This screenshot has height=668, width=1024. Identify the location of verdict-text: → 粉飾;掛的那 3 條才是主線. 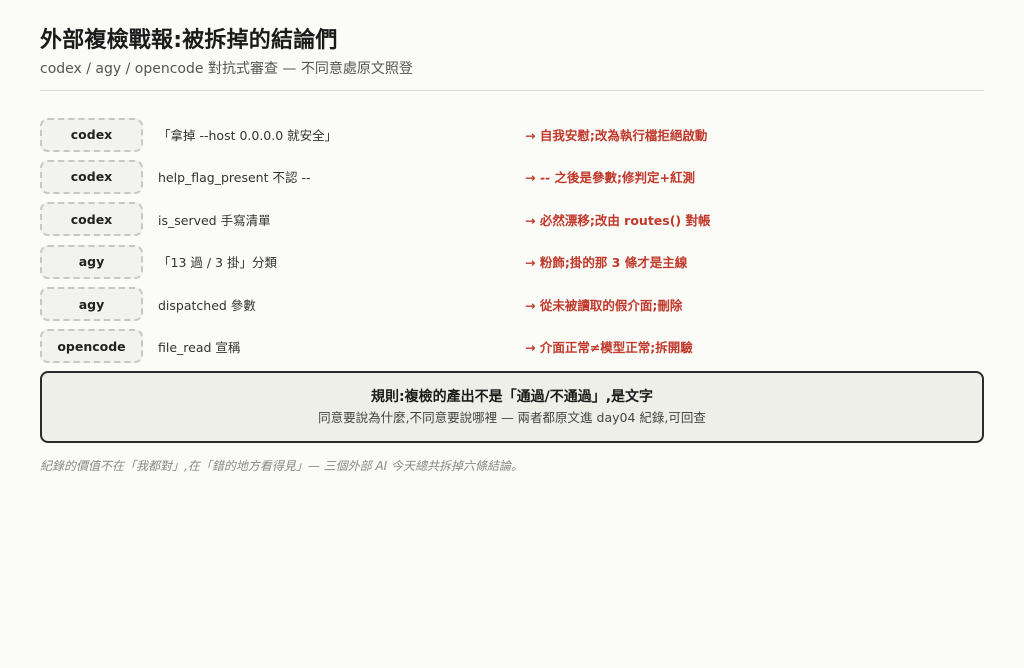
(606, 263).